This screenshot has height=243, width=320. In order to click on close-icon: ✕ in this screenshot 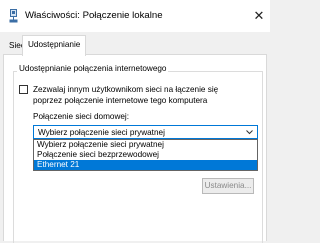, I will do `click(259, 15)`.